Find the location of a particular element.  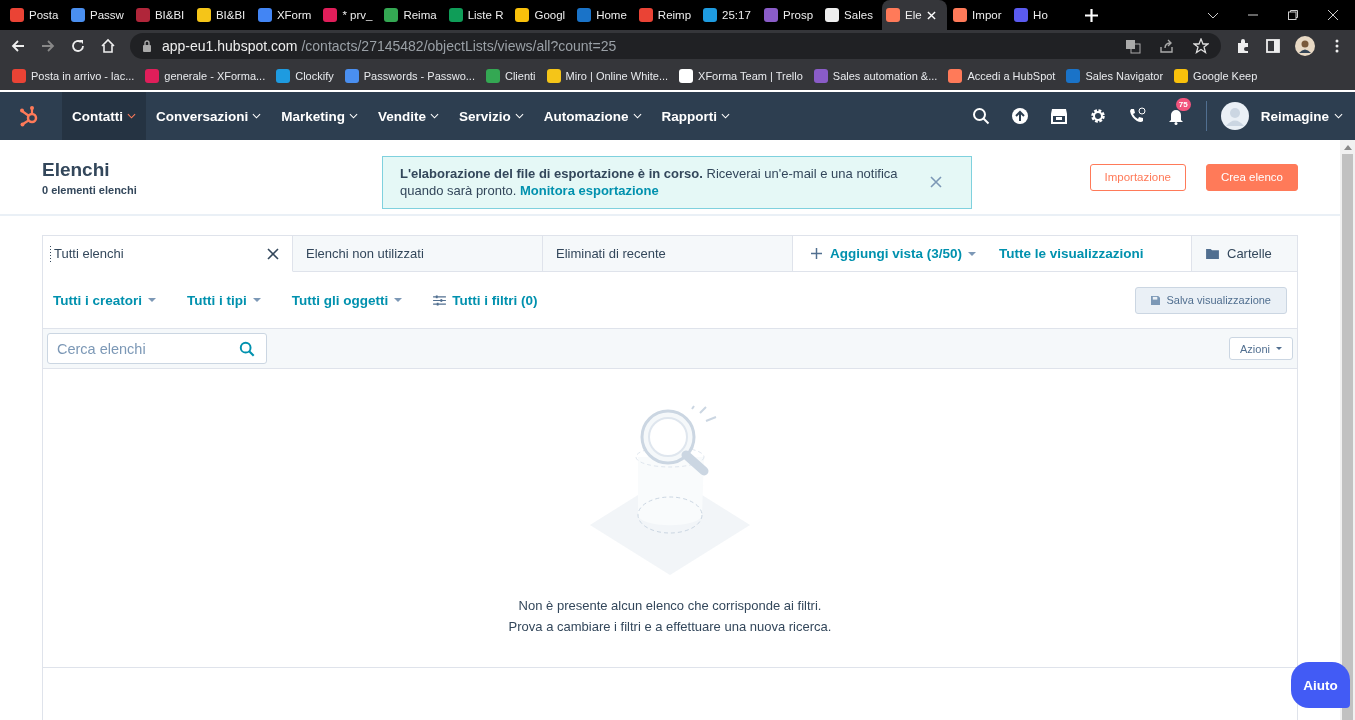

actions-dropdown: Azioni is located at coordinates (1261, 348).